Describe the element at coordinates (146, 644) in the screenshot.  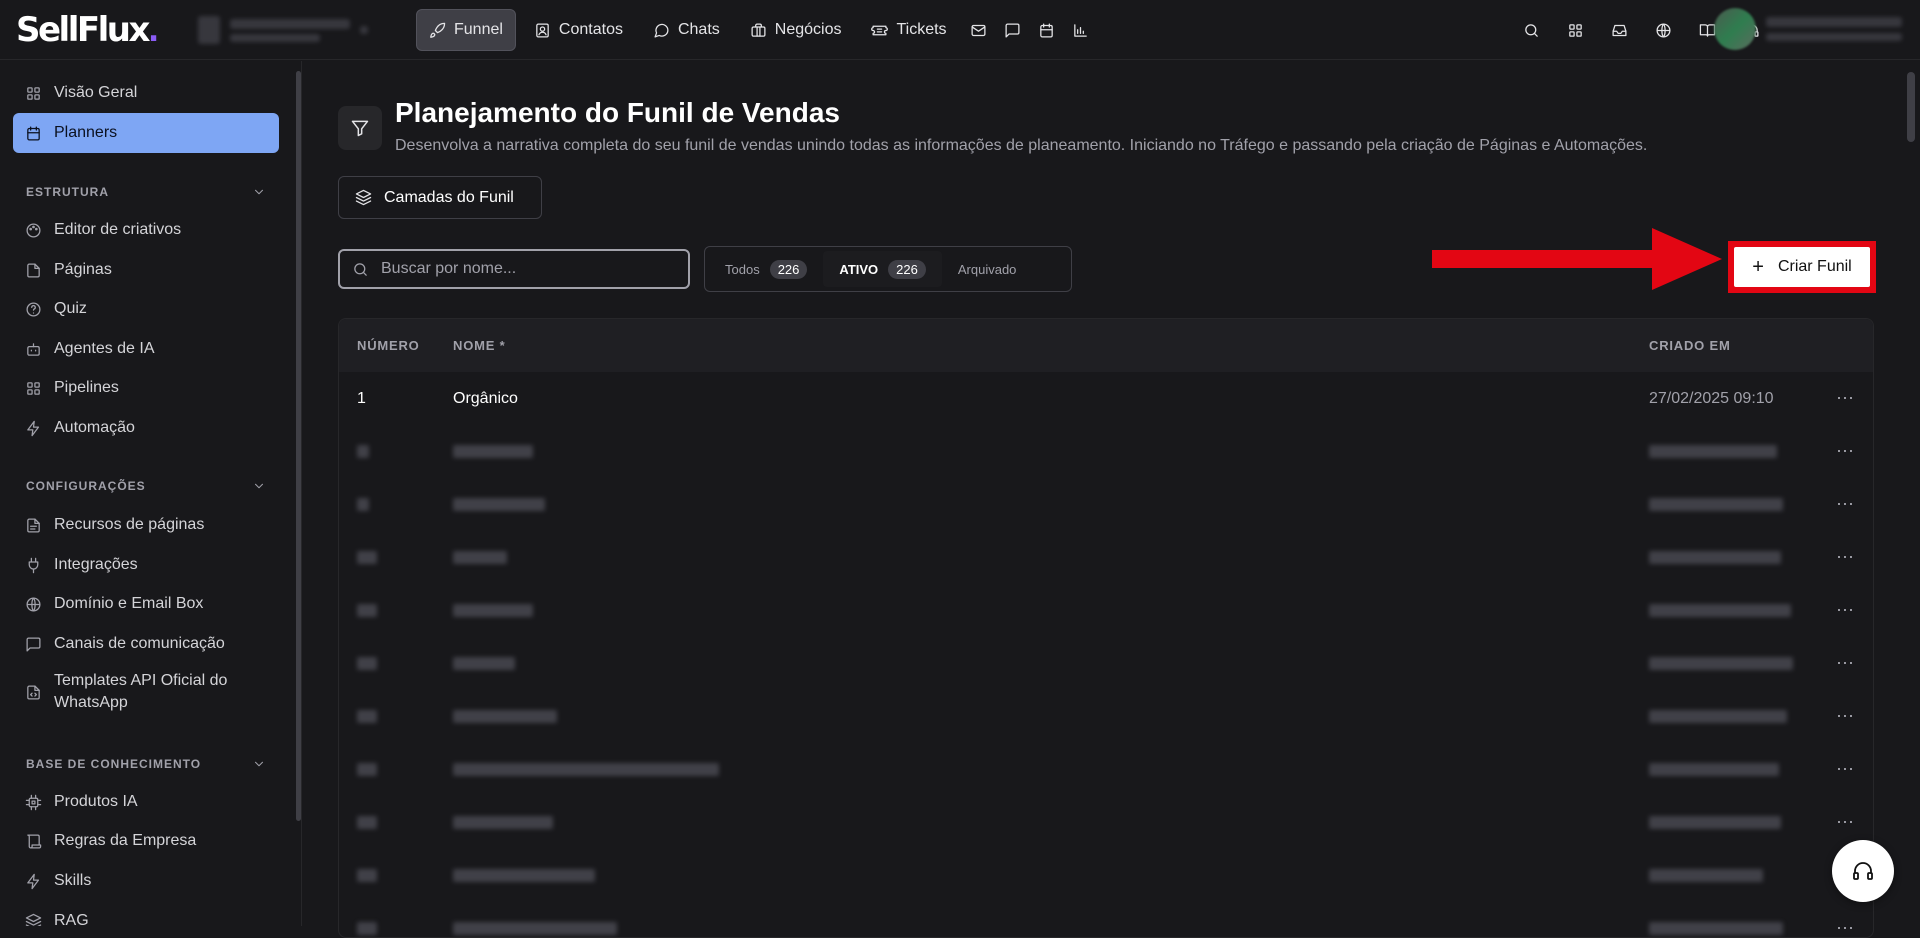
I see `sidebar-item-canais-comunicacao: Canais de comunicação` at that location.